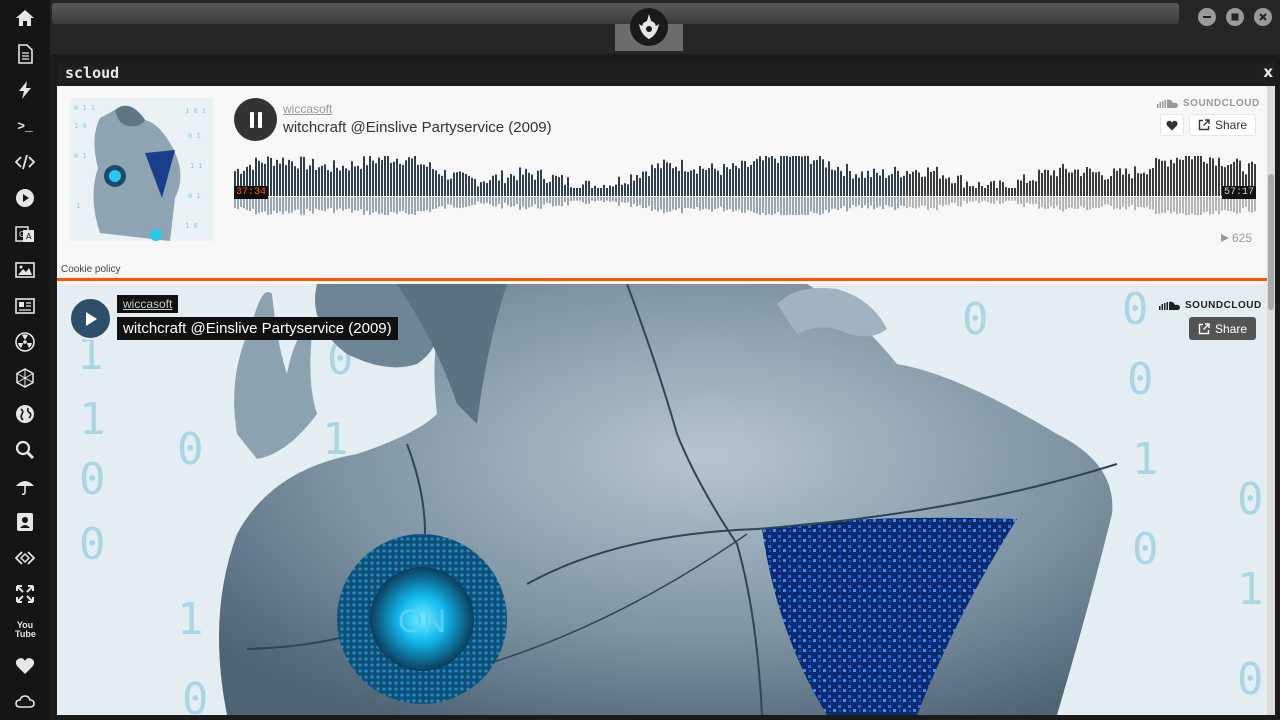 The width and height of the screenshot is (1280, 720). I want to click on rebel-alliance-logo-icon, so click(649, 27).